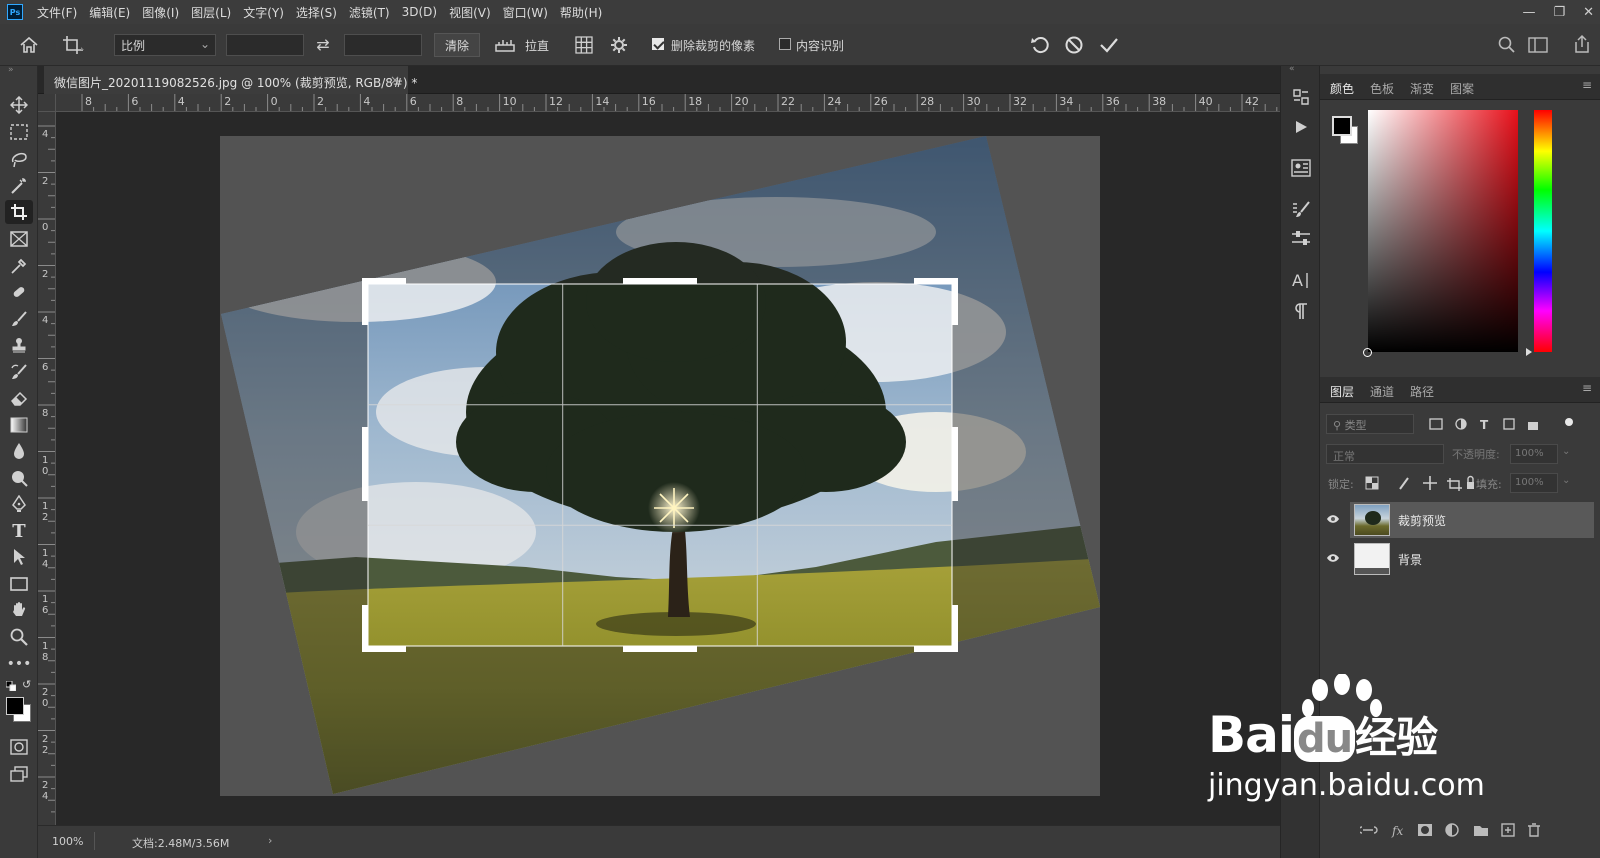  I want to click on layers-menu-icon: ≡, so click(1587, 388).